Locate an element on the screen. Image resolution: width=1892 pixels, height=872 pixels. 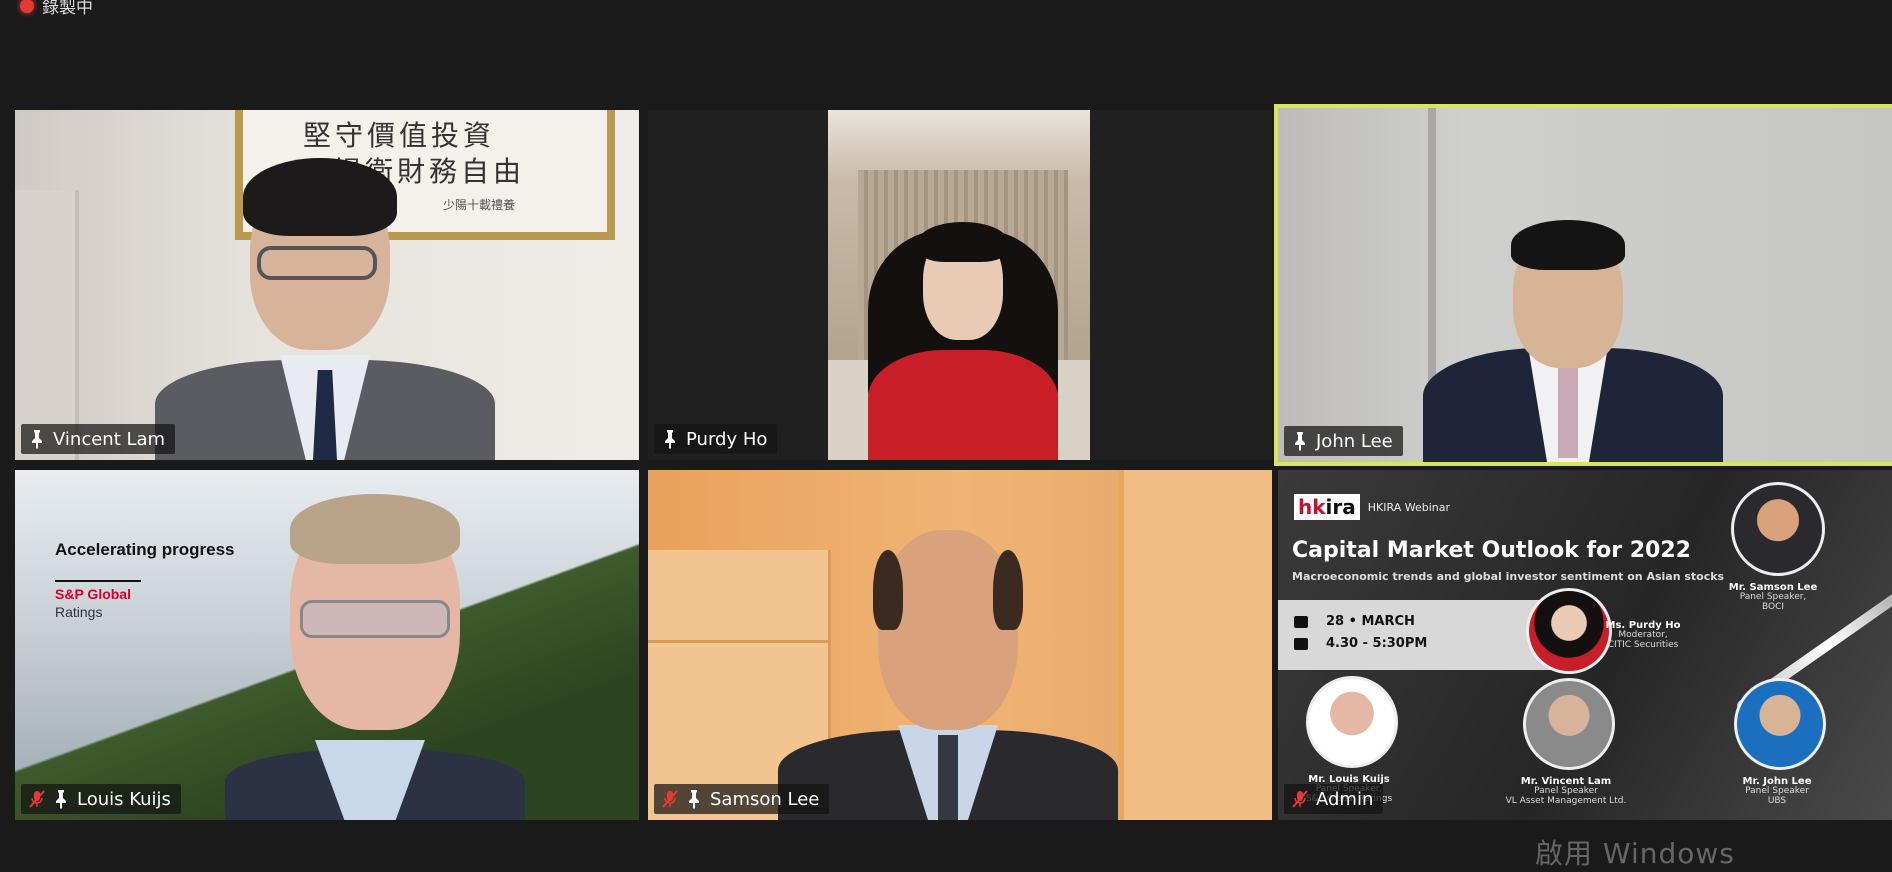
participant-name: Louis Kuijs is located at coordinates (124, 799).